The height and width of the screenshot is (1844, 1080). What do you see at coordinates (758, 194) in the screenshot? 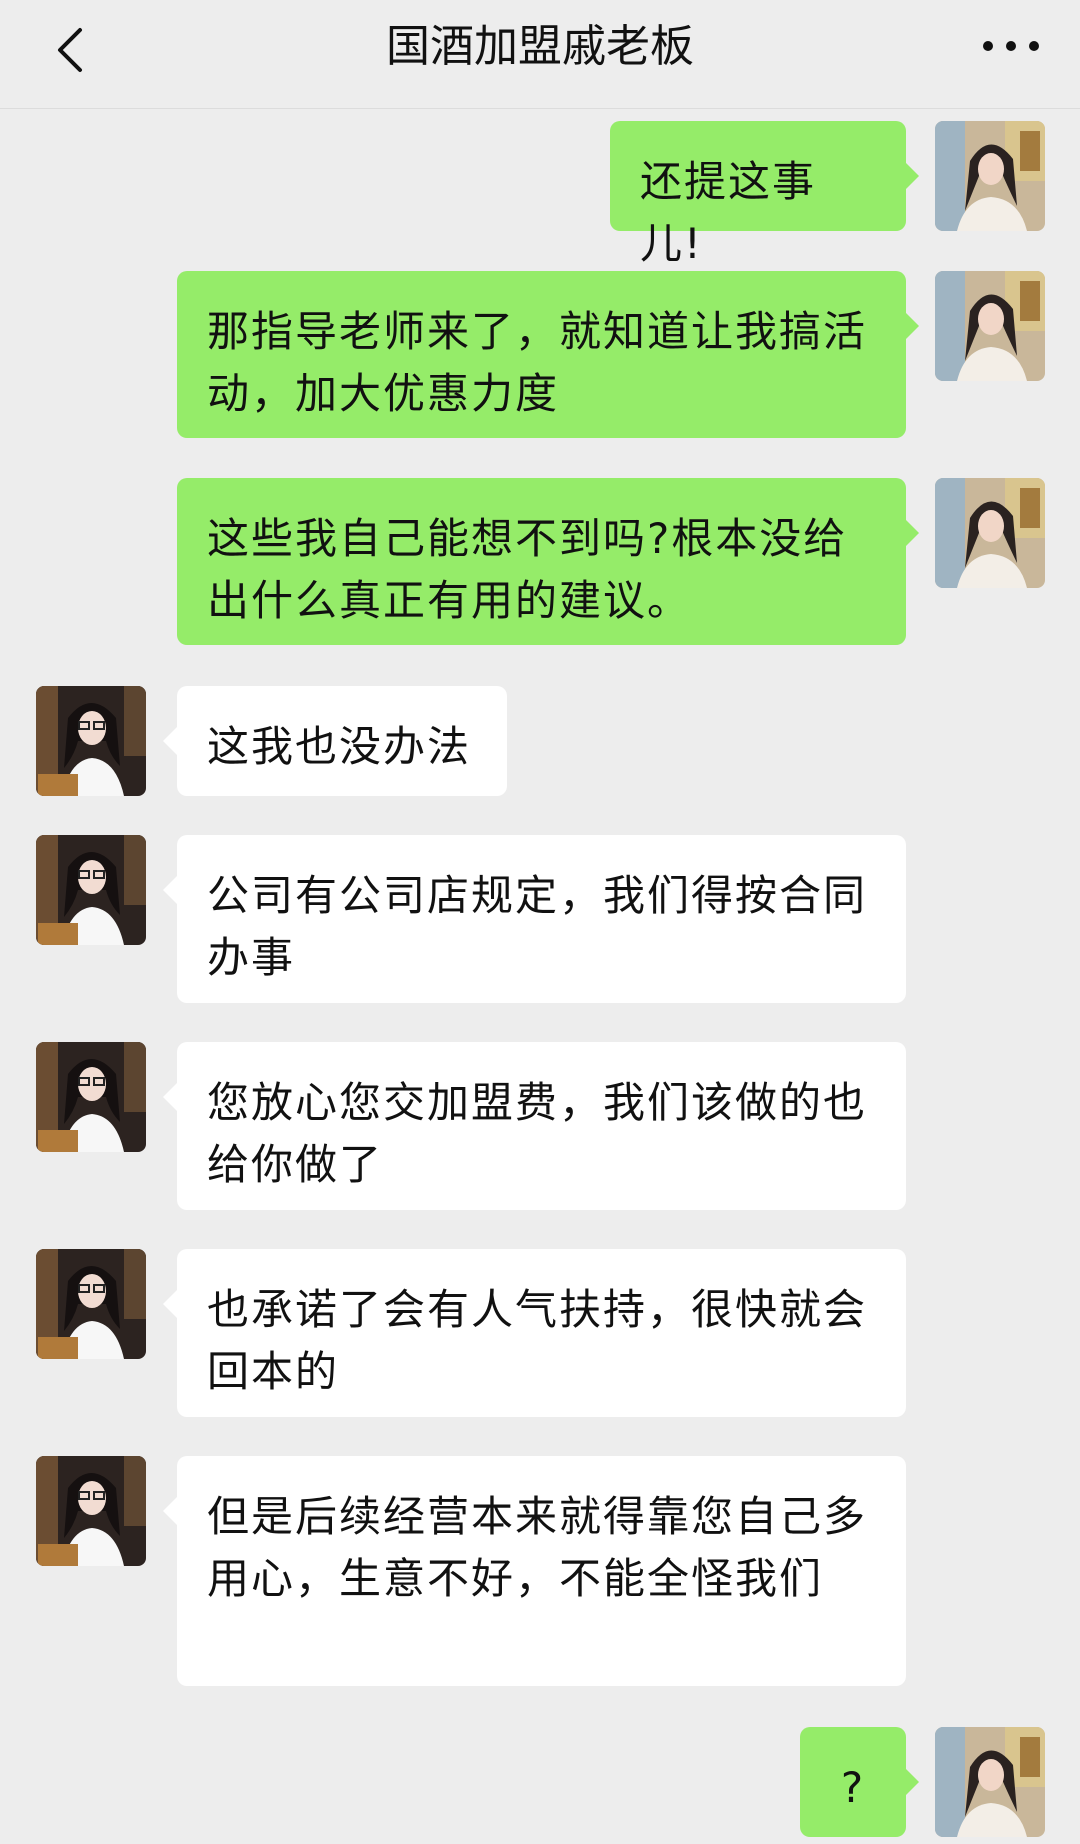
I see `message-bubble: 还提这事儿!` at bounding box center [758, 194].